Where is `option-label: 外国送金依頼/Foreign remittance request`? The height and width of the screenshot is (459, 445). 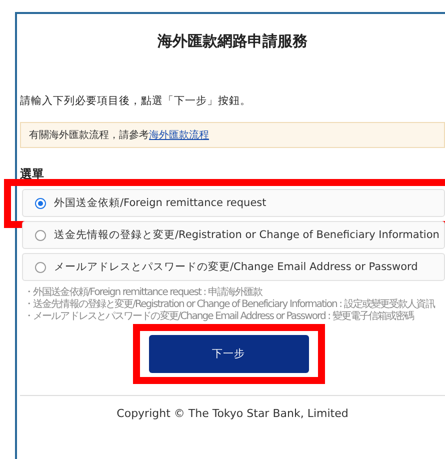 option-label: 外国送金依頼/Foreign remittance request is located at coordinates (160, 203).